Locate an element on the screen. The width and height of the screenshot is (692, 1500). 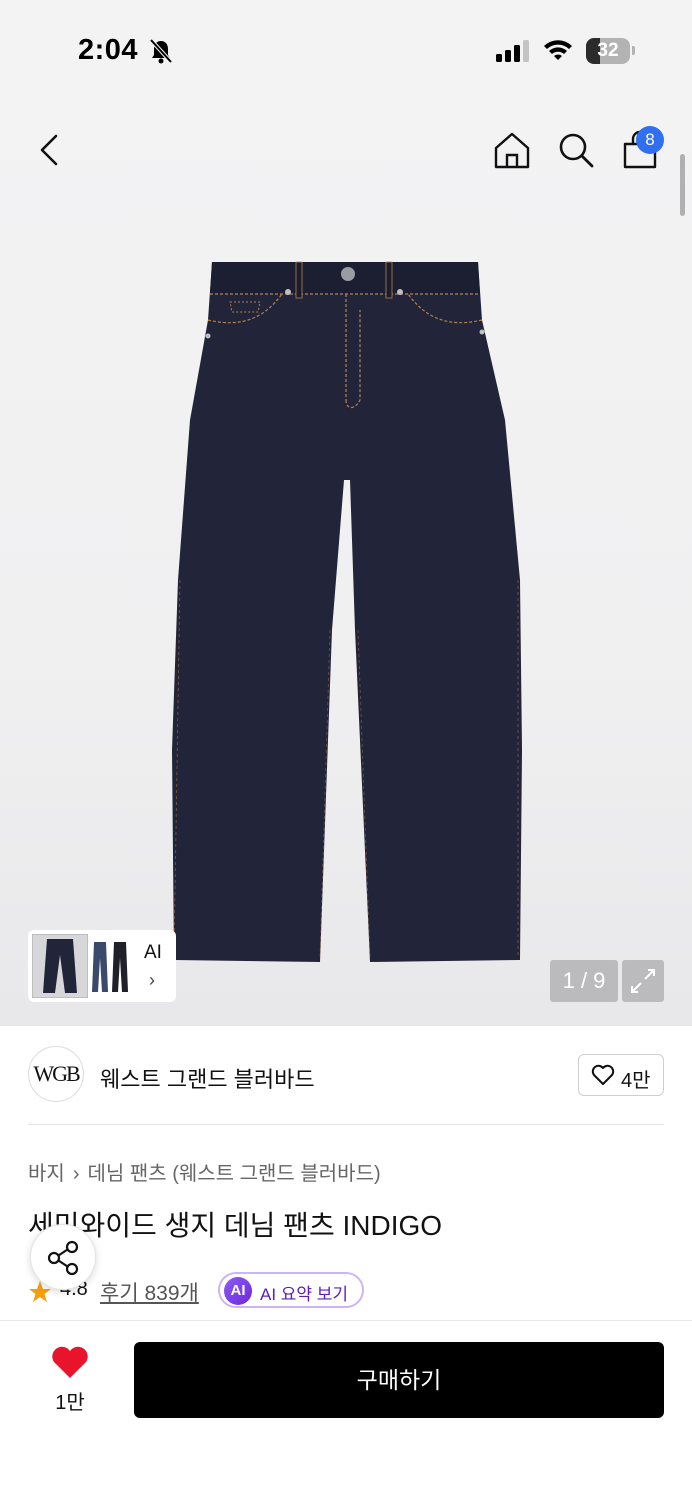
battery-percent: 32 is located at coordinates (608, 50).